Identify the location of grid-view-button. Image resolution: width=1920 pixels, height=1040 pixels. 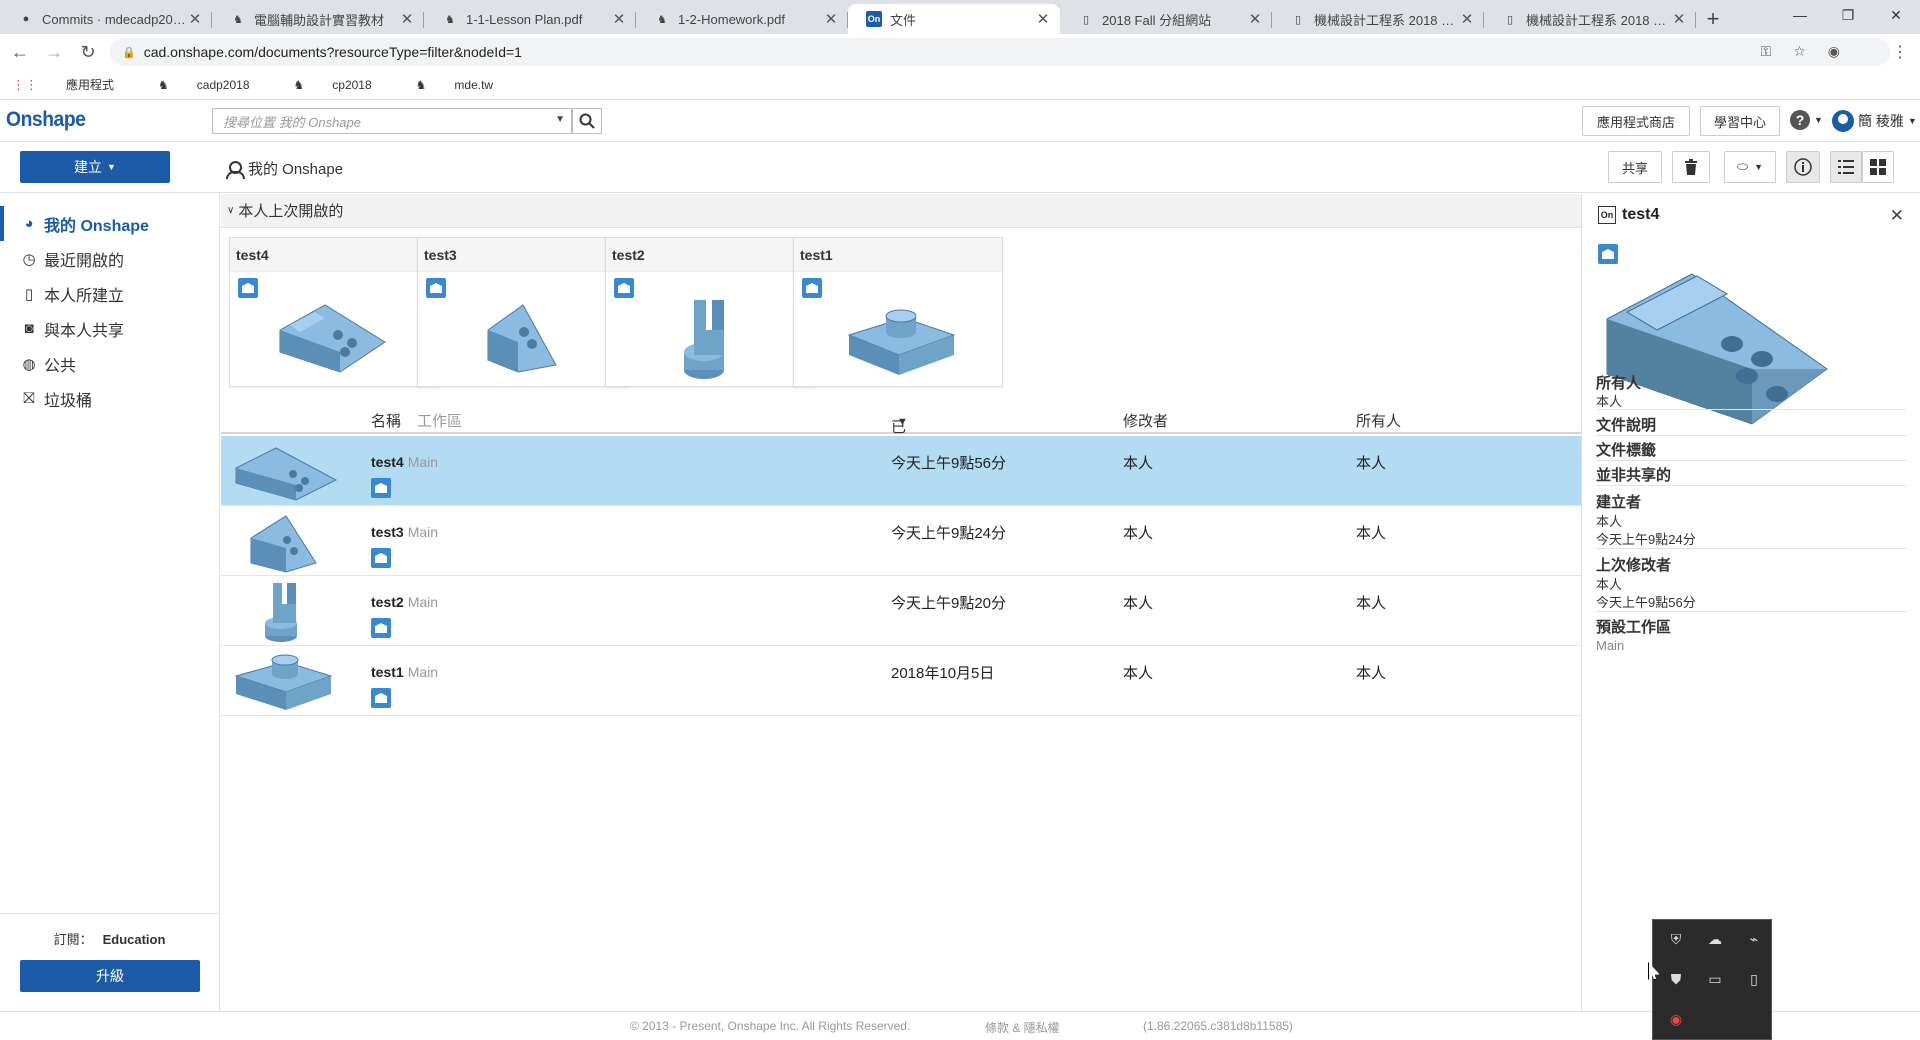
(1878, 167).